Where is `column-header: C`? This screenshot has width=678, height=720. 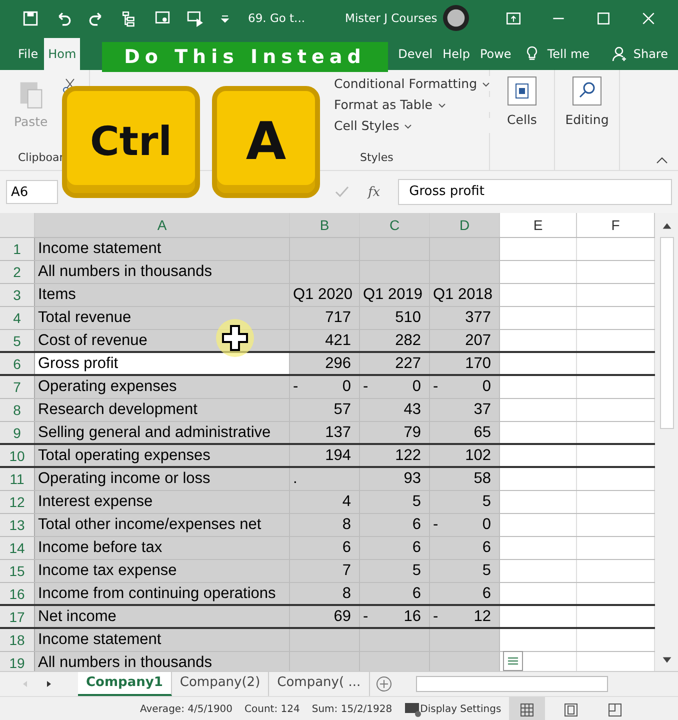
column-header: C is located at coordinates (395, 225).